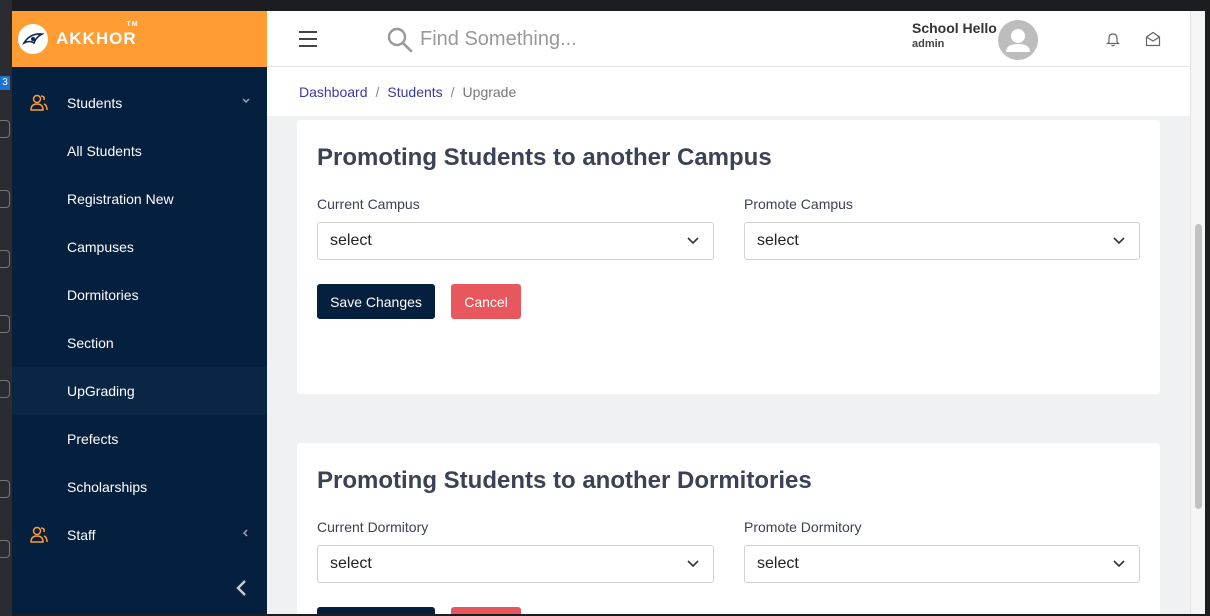 The image size is (1210, 616). What do you see at coordinates (376, 301) in the screenshot?
I see `save-changes-button: Save Changes` at bounding box center [376, 301].